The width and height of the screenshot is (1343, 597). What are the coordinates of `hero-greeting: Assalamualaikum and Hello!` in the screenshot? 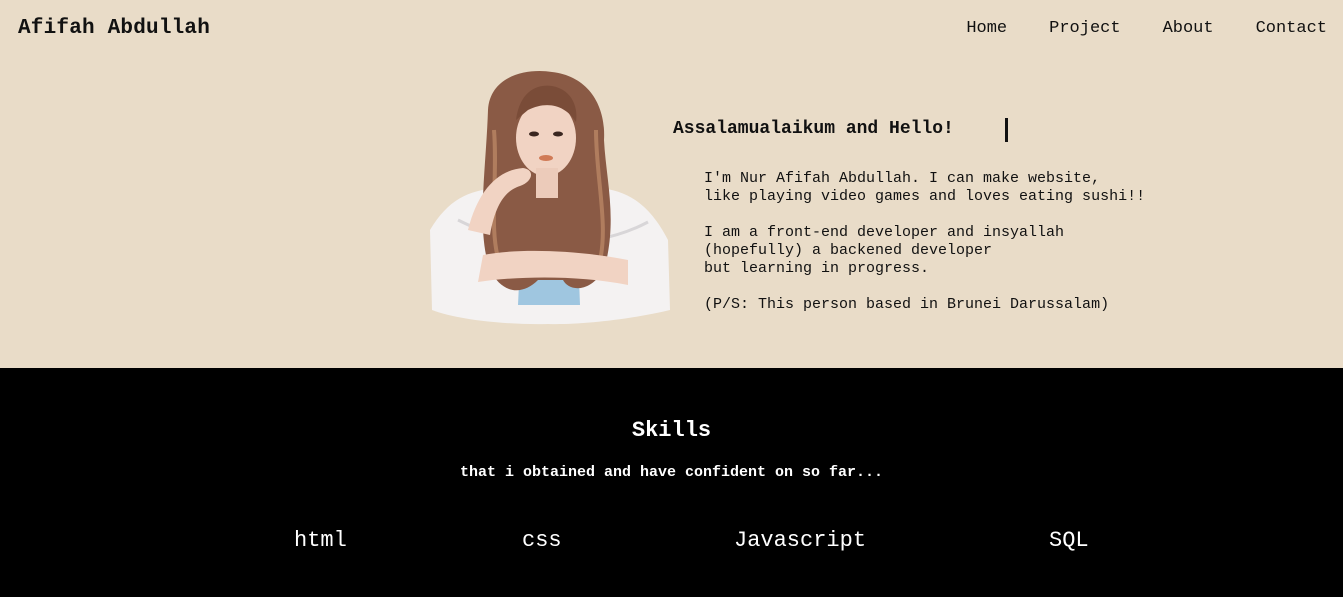 It's located at (813, 129).